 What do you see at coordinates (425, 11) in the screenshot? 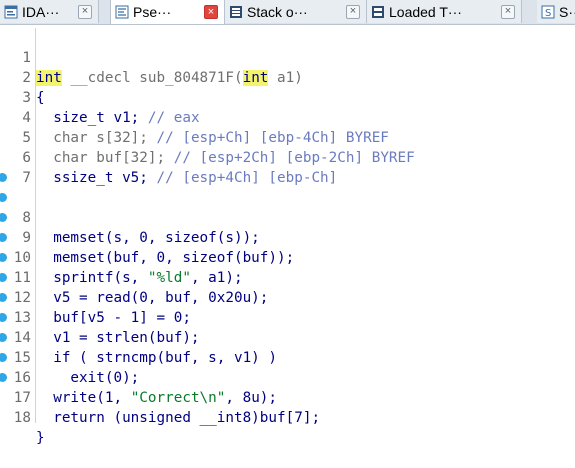
I see `tab-label: Loaded T···` at bounding box center [425, 11].